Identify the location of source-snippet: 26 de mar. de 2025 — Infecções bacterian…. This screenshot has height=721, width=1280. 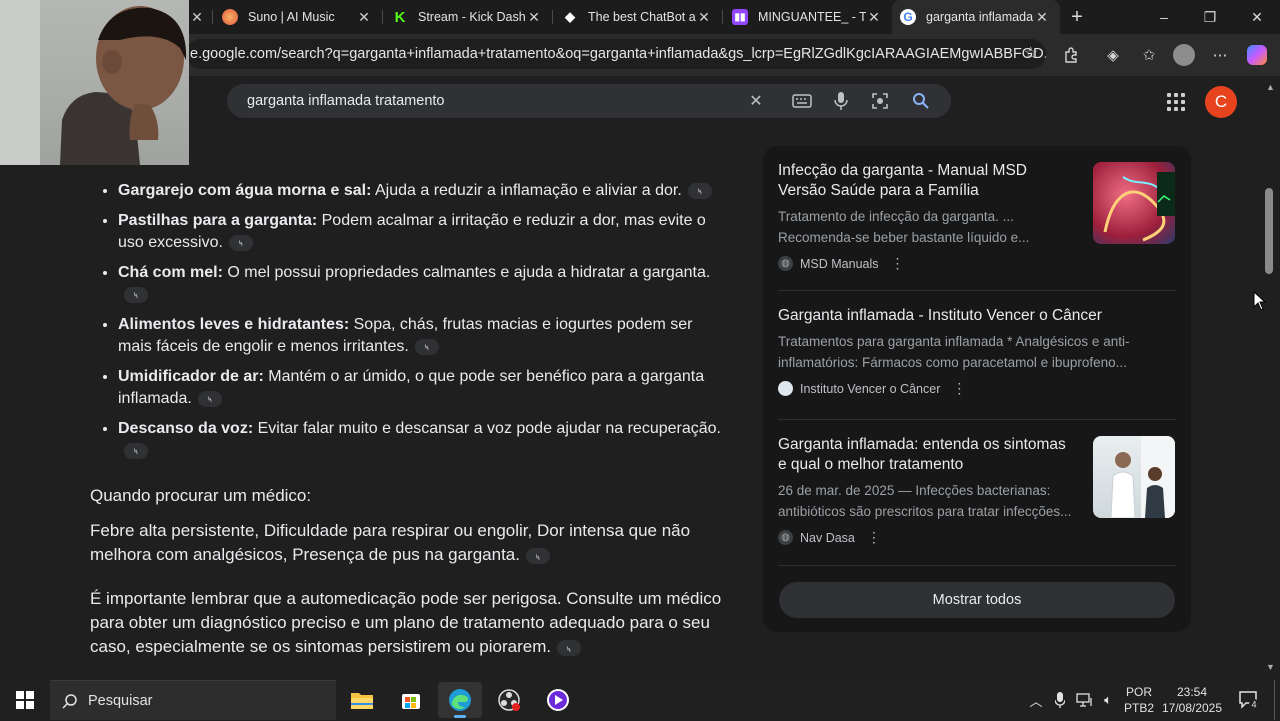
(925, 501).